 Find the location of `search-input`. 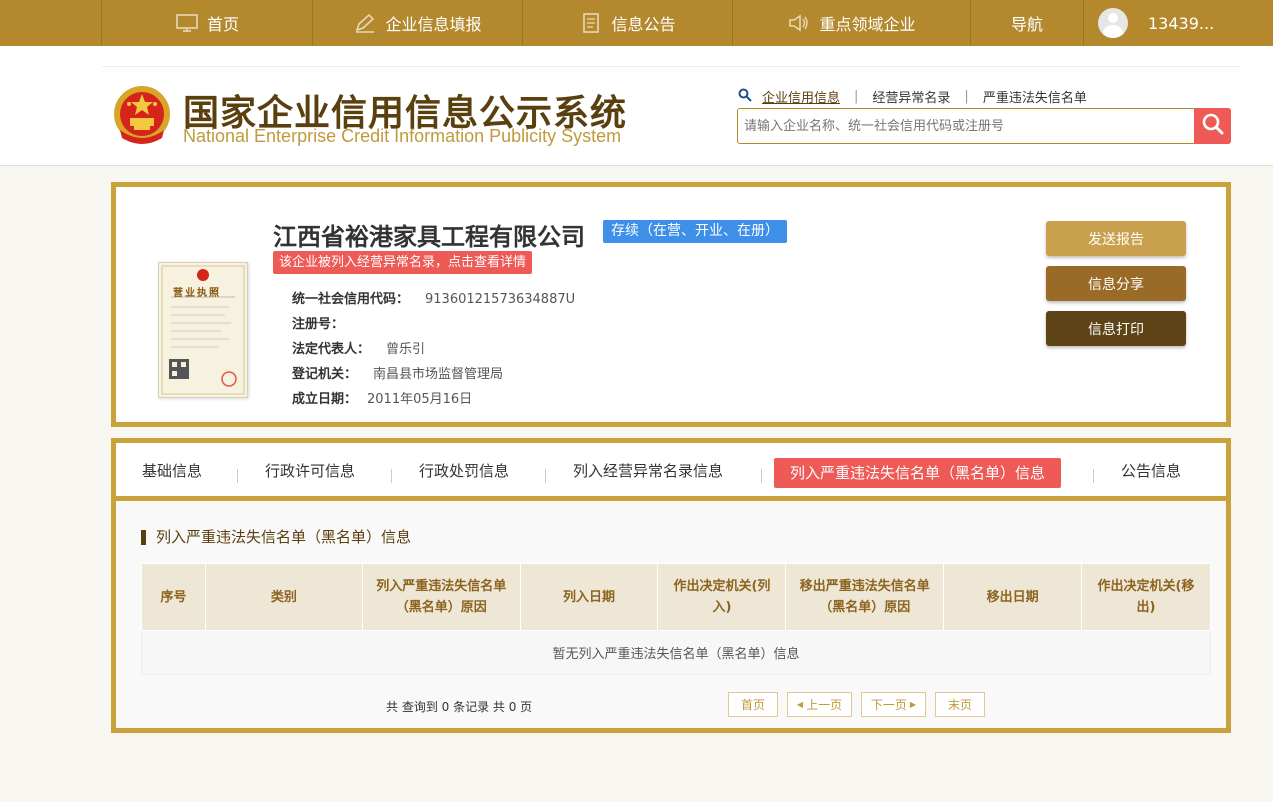

search-input is located at coordinates (965, 126).